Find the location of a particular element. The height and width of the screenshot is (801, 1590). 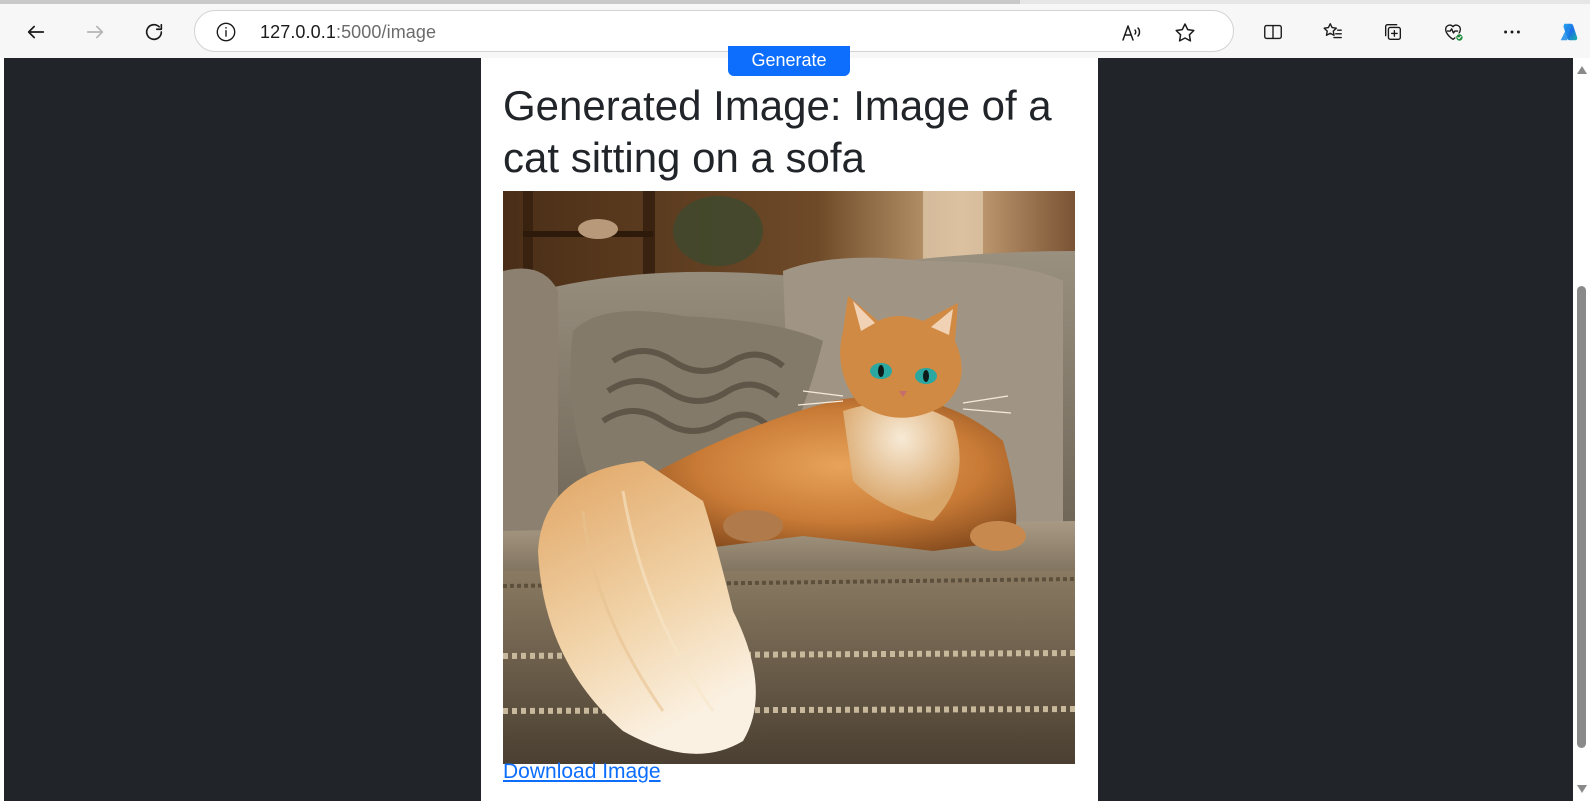

arrow-left-icon is located at coordinates (36, 32).